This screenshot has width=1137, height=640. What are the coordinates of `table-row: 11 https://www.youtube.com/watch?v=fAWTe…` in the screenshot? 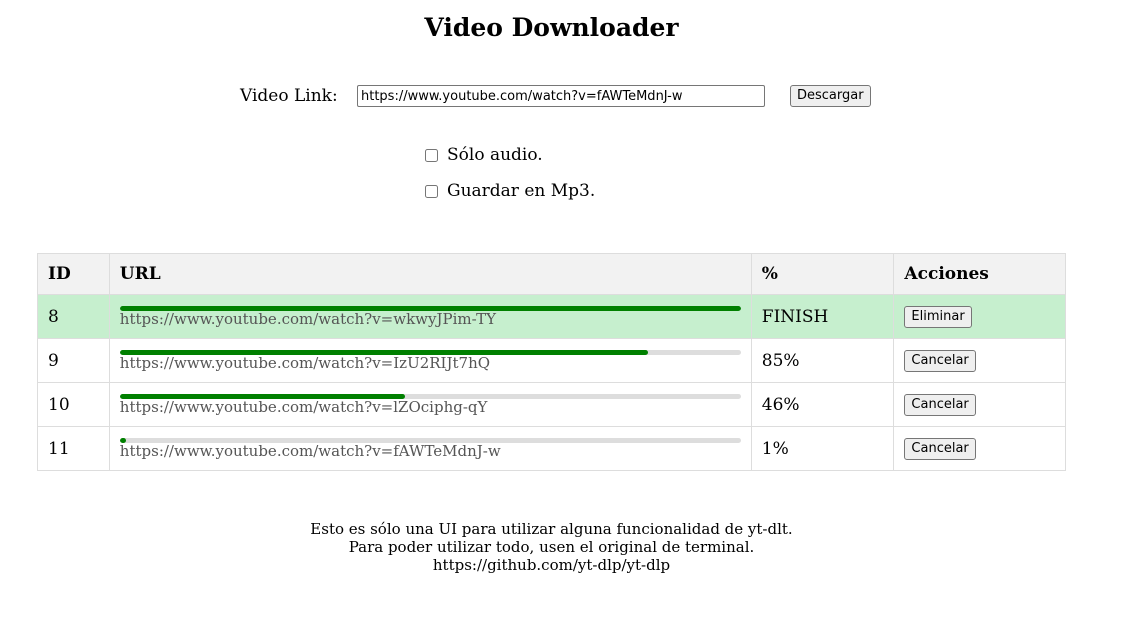 It's located at (551, 448).